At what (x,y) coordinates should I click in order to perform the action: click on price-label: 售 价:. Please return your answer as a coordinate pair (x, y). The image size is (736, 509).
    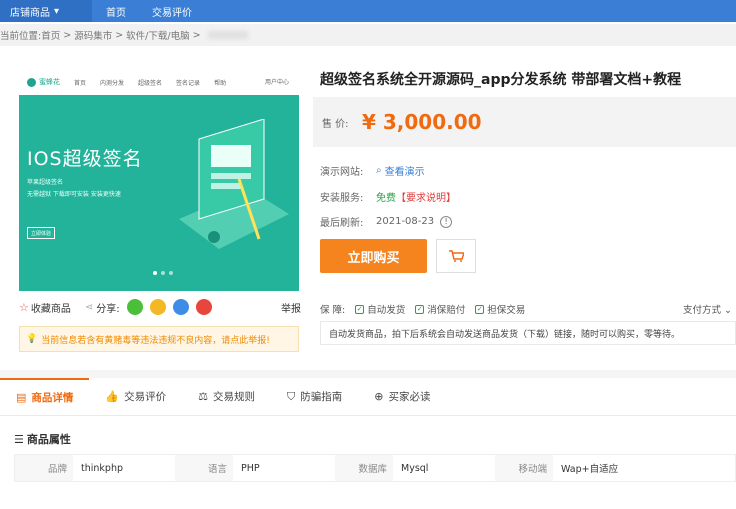
    Looking at the image, I should click on (335, 124).